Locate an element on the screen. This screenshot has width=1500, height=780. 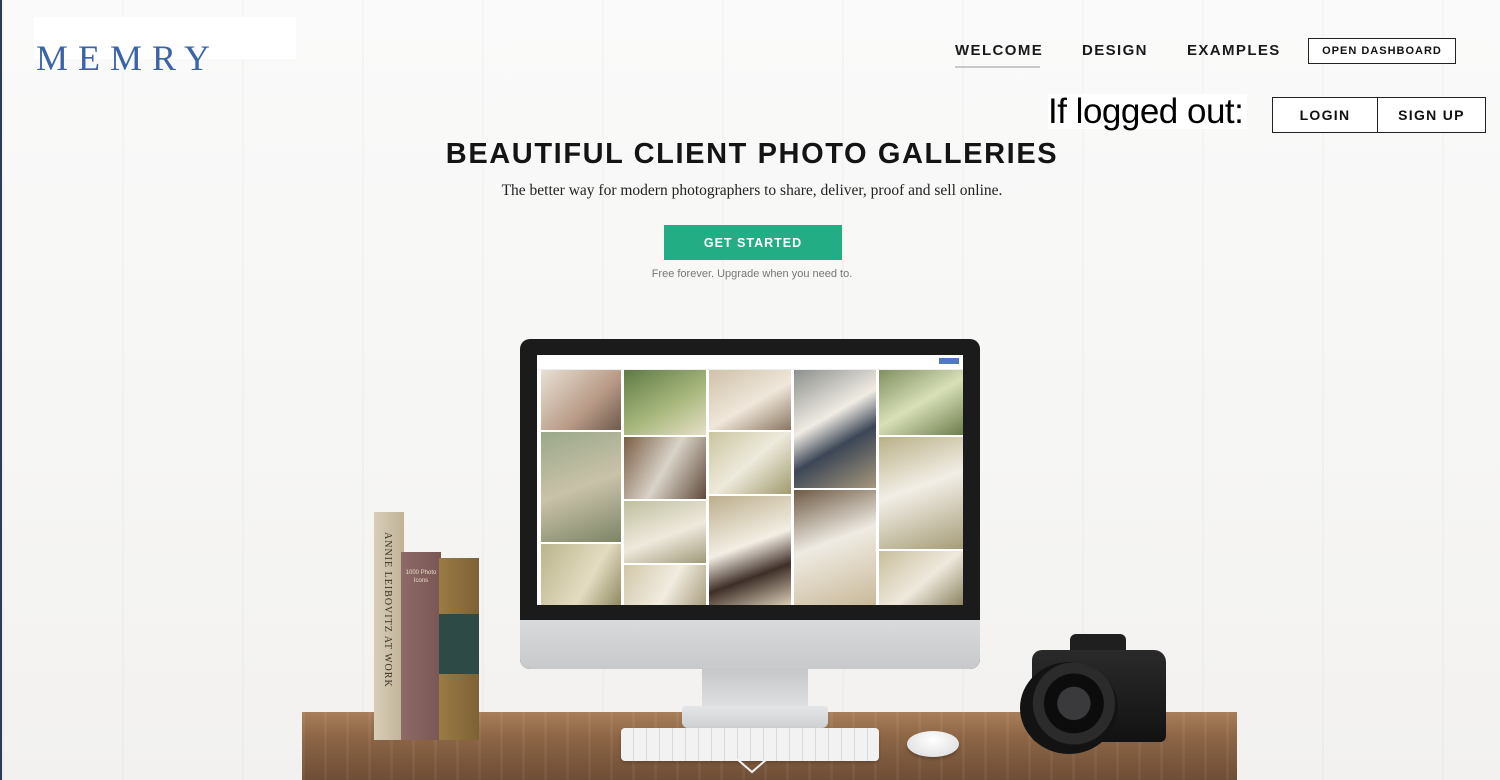
hero-headline: BEAUTIFUL CLIENT PHOTO GALLERIES is located at coordinates (752, 154).